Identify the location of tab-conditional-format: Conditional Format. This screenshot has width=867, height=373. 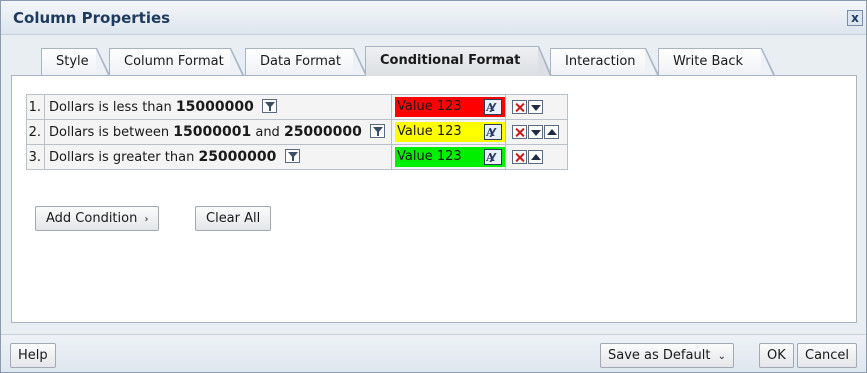
(458, 61).